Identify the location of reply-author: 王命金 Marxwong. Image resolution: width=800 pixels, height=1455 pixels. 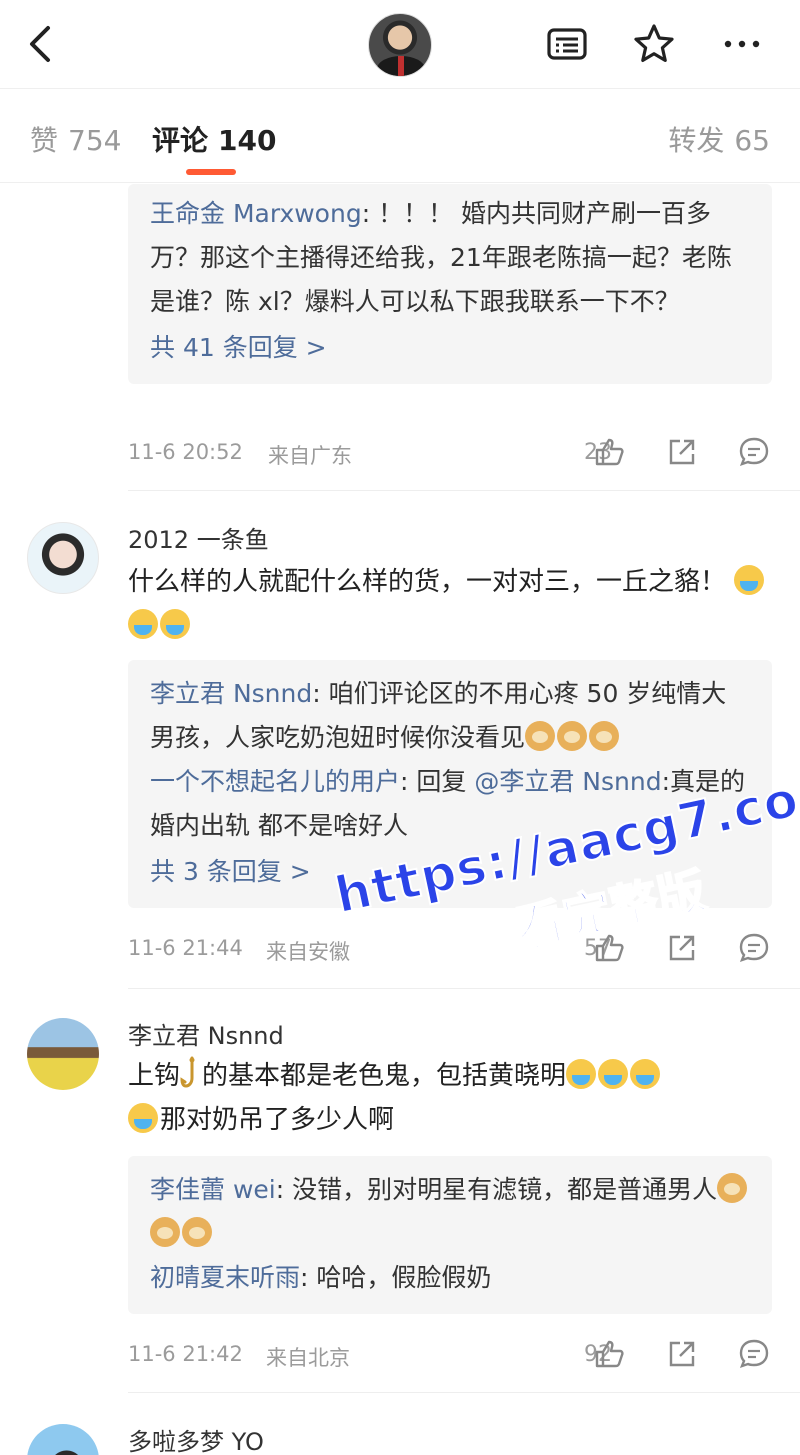
(256, 213).